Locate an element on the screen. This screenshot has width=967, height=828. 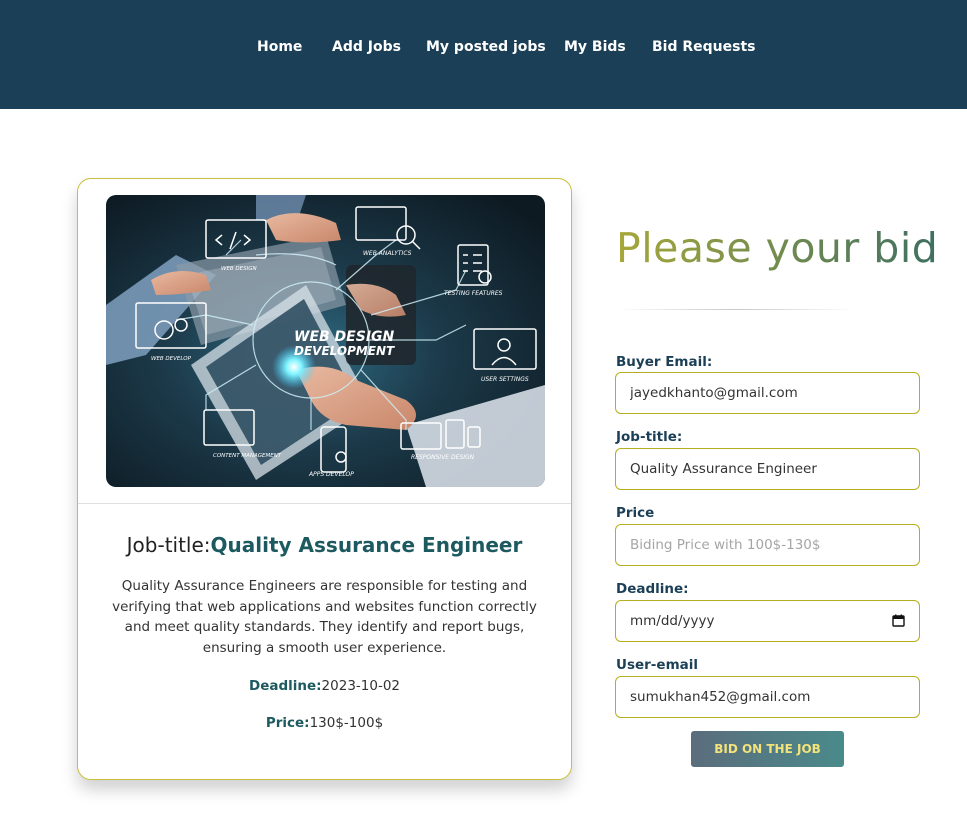
image-label-testing-features: TESTING FEATURES is located at coordinates (473, 293).